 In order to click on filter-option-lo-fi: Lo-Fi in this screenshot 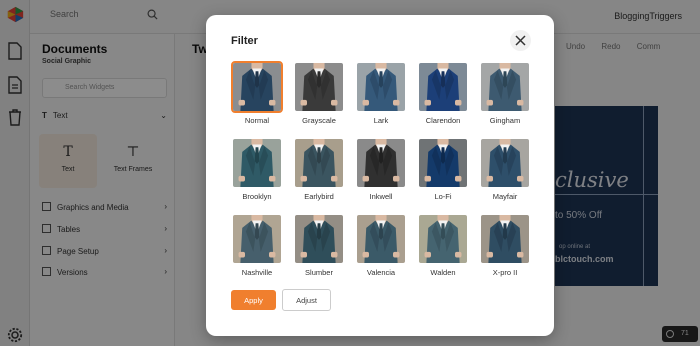, I will do `click(443, 169)`.